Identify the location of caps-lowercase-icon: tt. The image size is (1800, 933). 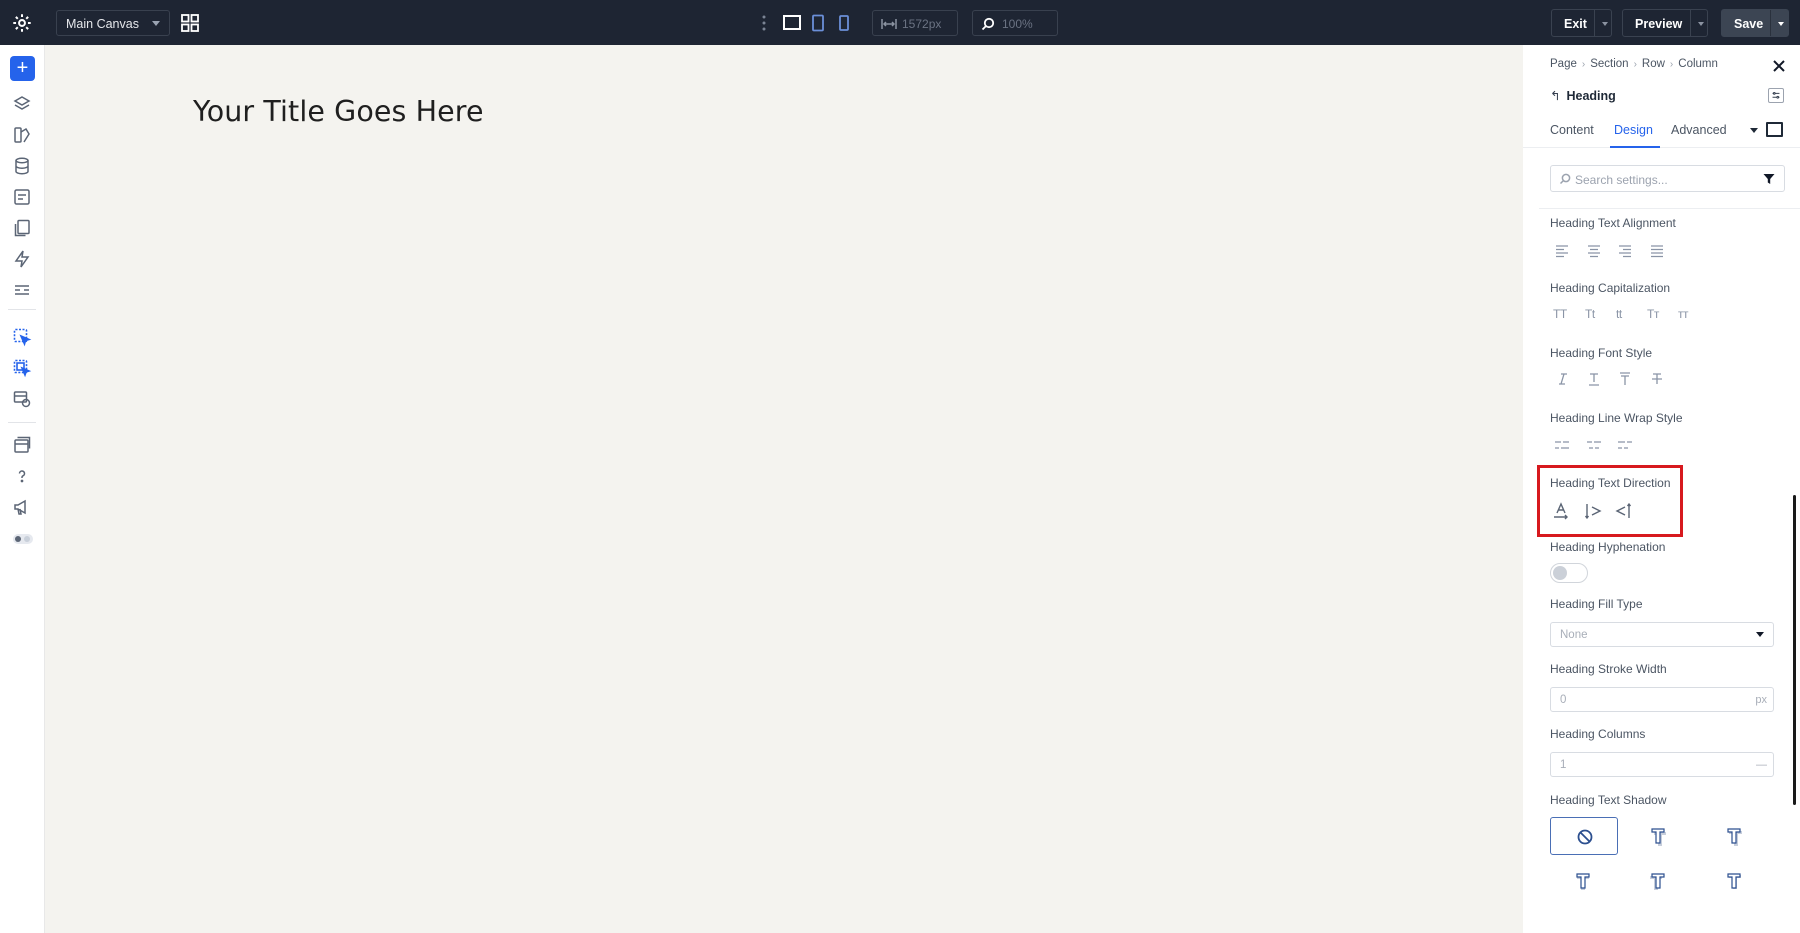
(1619, 314).